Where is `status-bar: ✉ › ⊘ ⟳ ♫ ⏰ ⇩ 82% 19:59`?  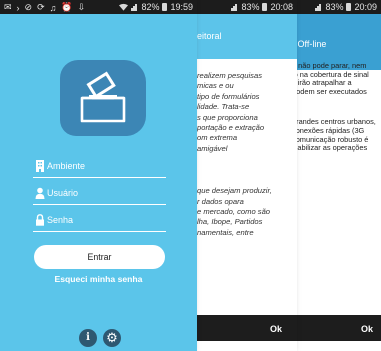
status-bar: ✉ › ⊘ ⟳ ♫ ⏰ ⇩ 82% 19:59 is located at coordinates (98, 7).